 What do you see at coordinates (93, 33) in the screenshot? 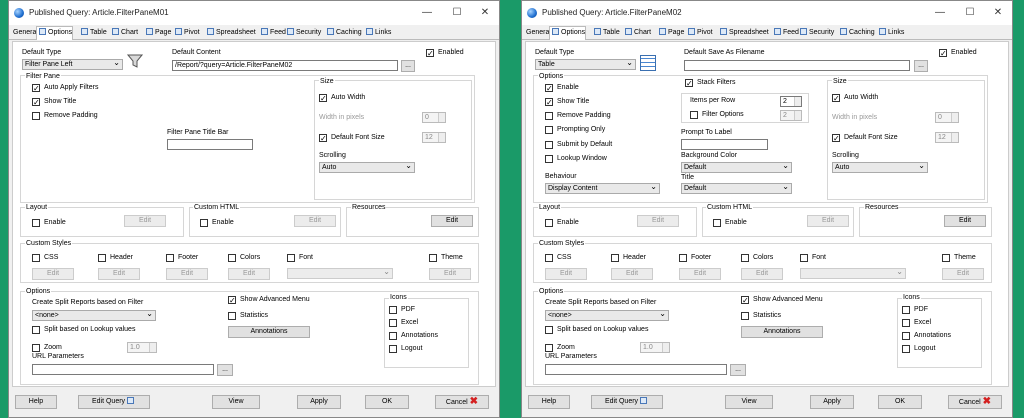
I see `tab-table: Table` at bounding box center [93, 33].